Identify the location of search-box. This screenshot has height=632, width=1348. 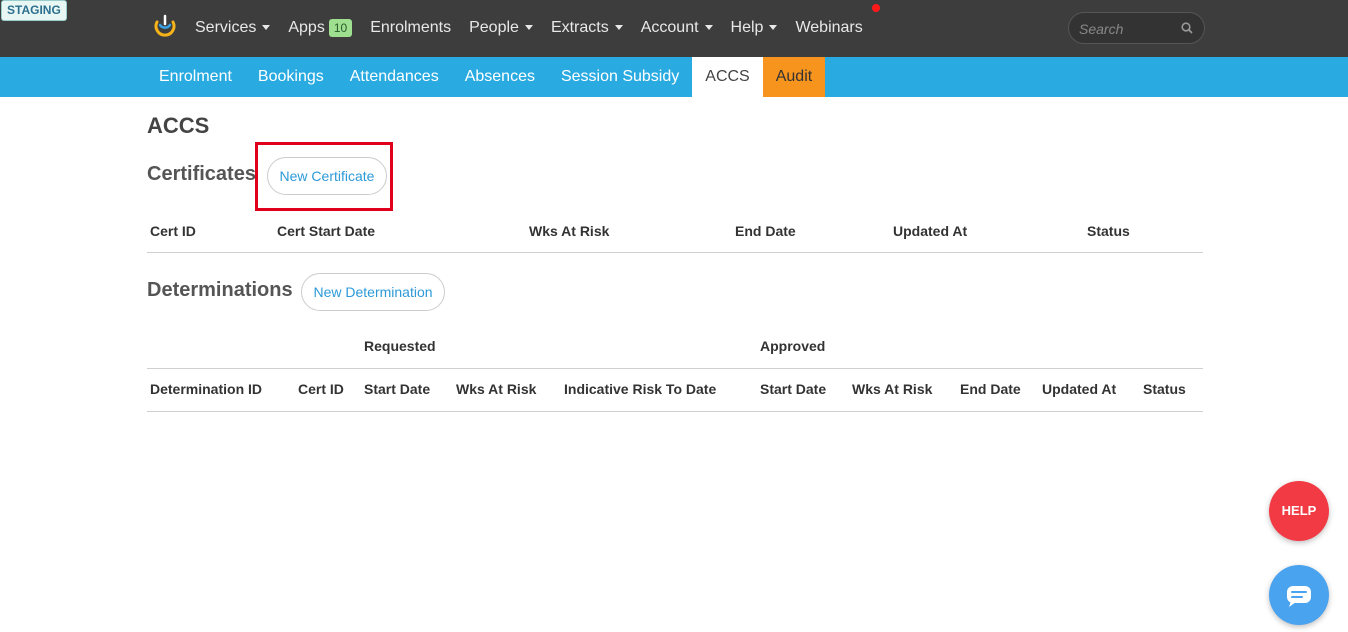
(1136, 28).